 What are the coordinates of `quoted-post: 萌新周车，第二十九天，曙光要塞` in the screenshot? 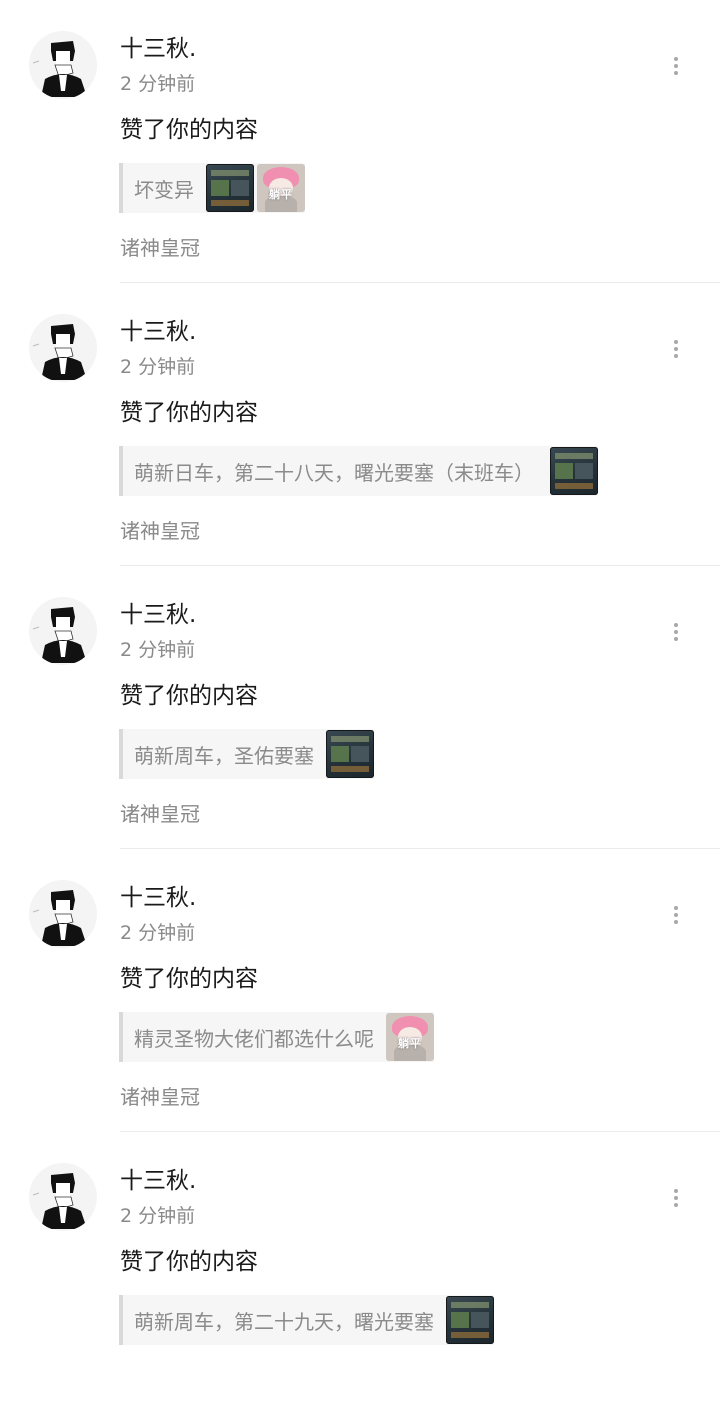 It's located at (306, 1320).